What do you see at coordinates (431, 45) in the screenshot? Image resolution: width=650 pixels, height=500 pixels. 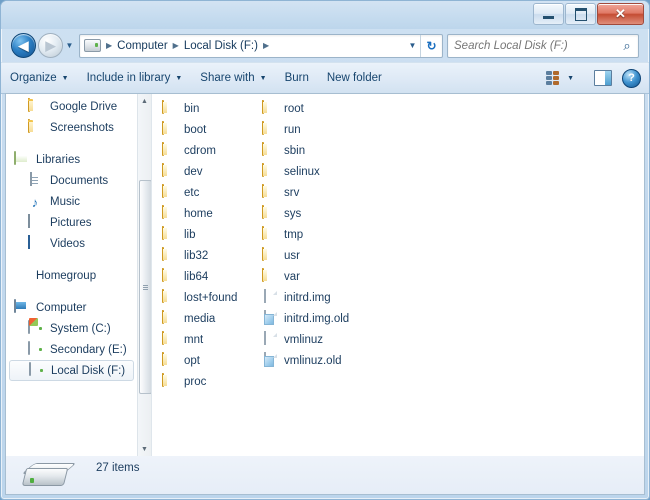 I see `refresh-button: ↻` at bounding box center [431, 45].